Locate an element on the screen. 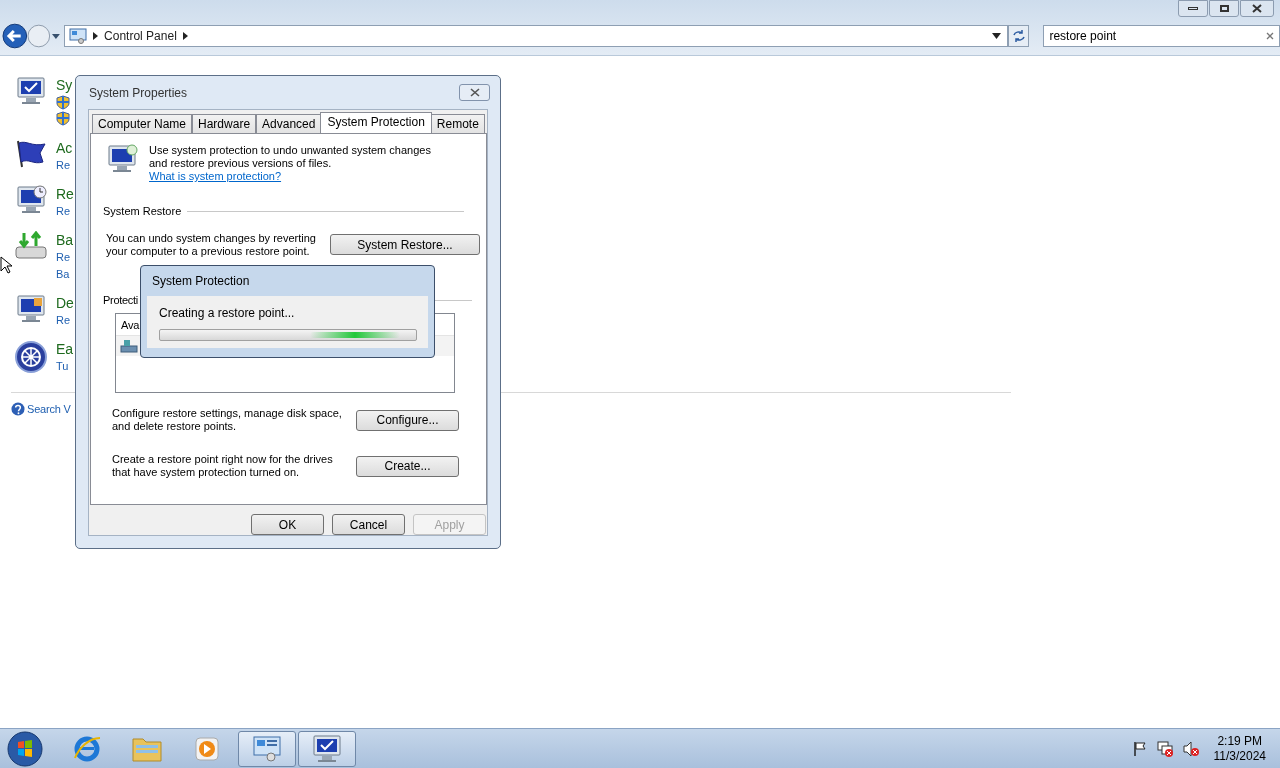  group-label: Protecti is located at coordinates (120, 300).